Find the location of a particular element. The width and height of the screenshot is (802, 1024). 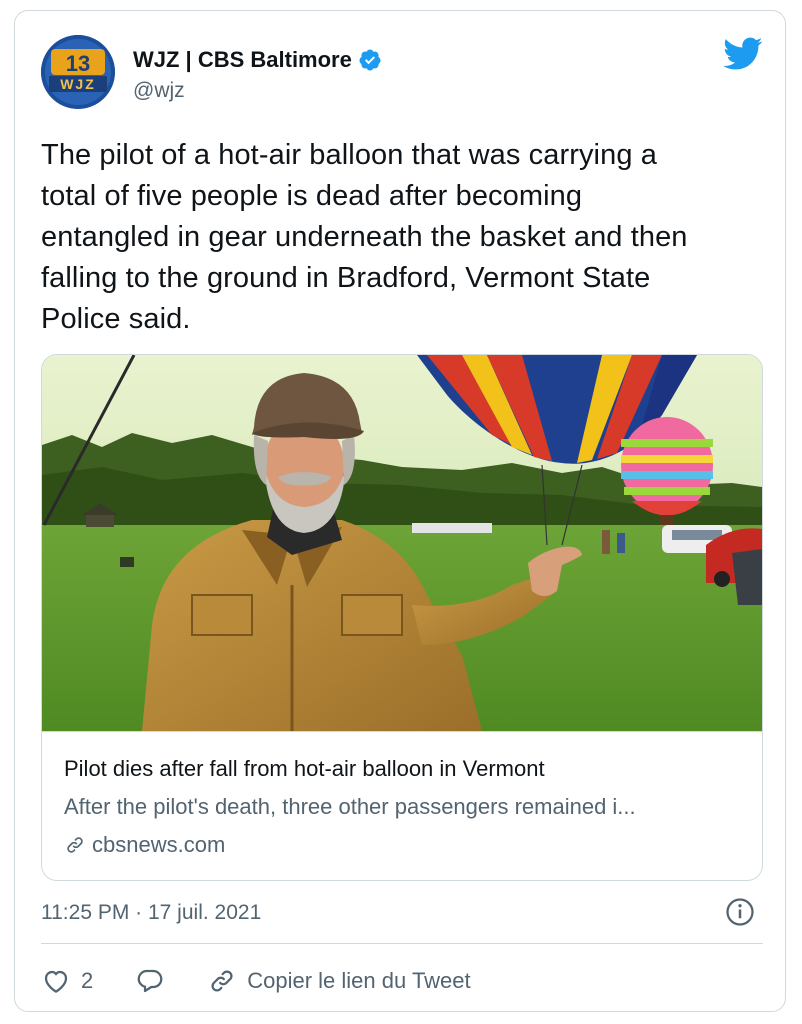

info-icon is located at coordinates (740, 912).